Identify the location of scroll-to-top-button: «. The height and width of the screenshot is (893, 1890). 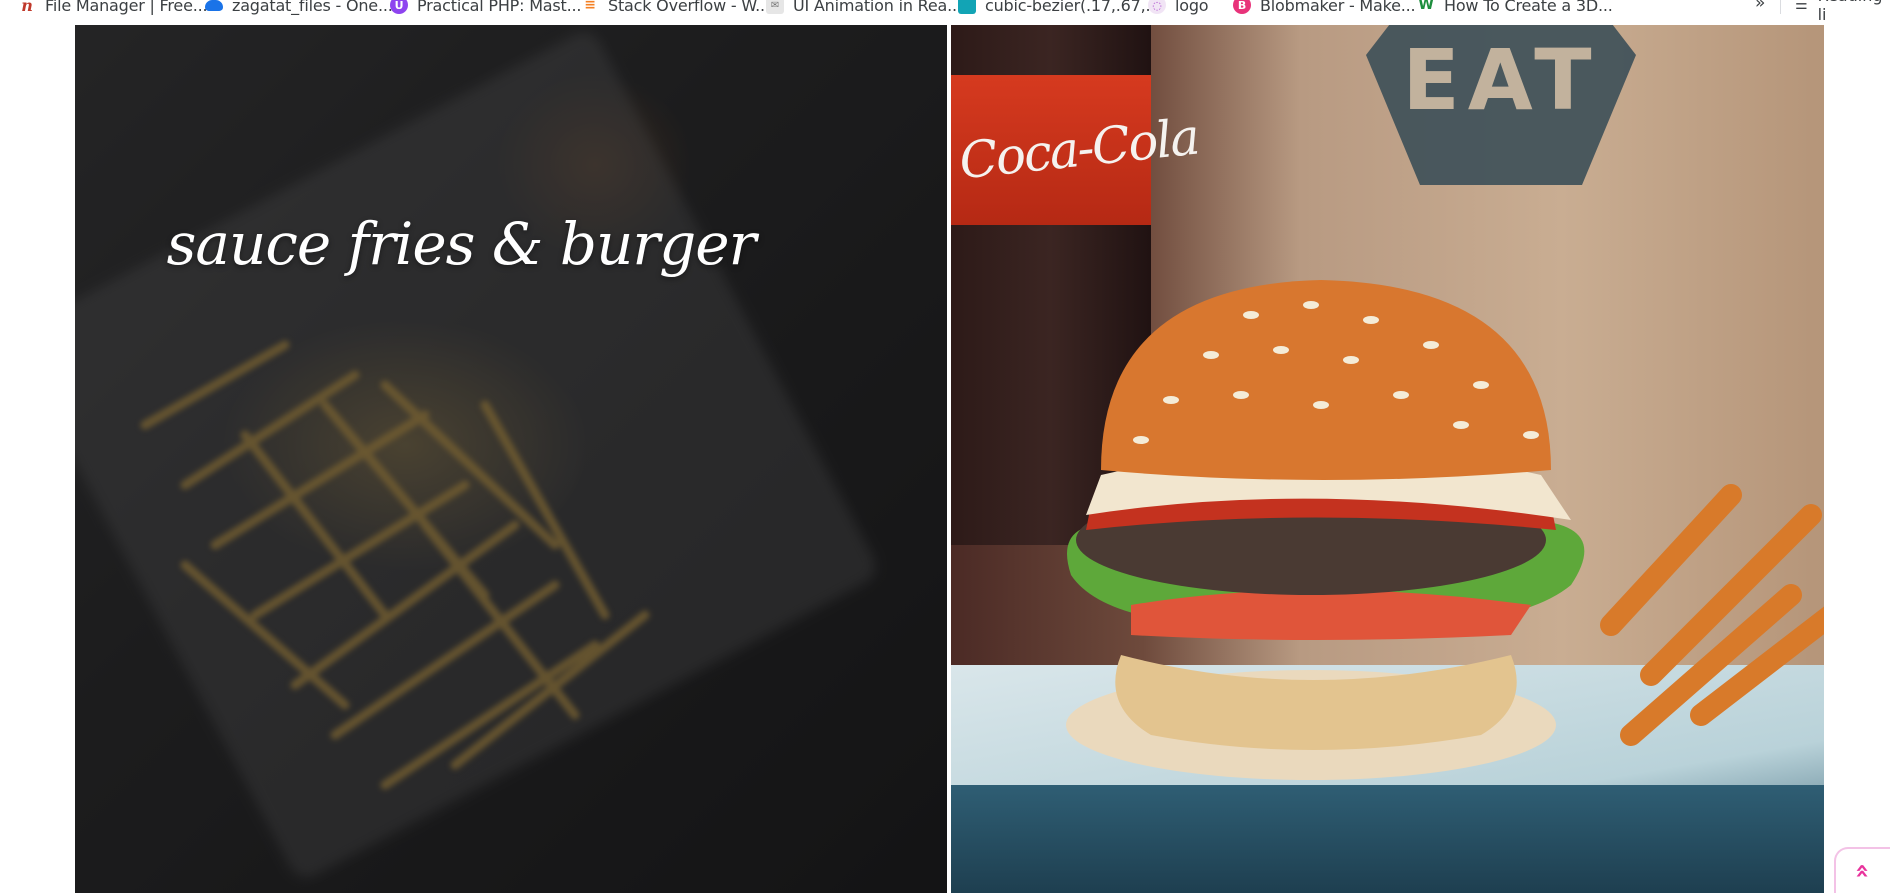
(1862, 870).